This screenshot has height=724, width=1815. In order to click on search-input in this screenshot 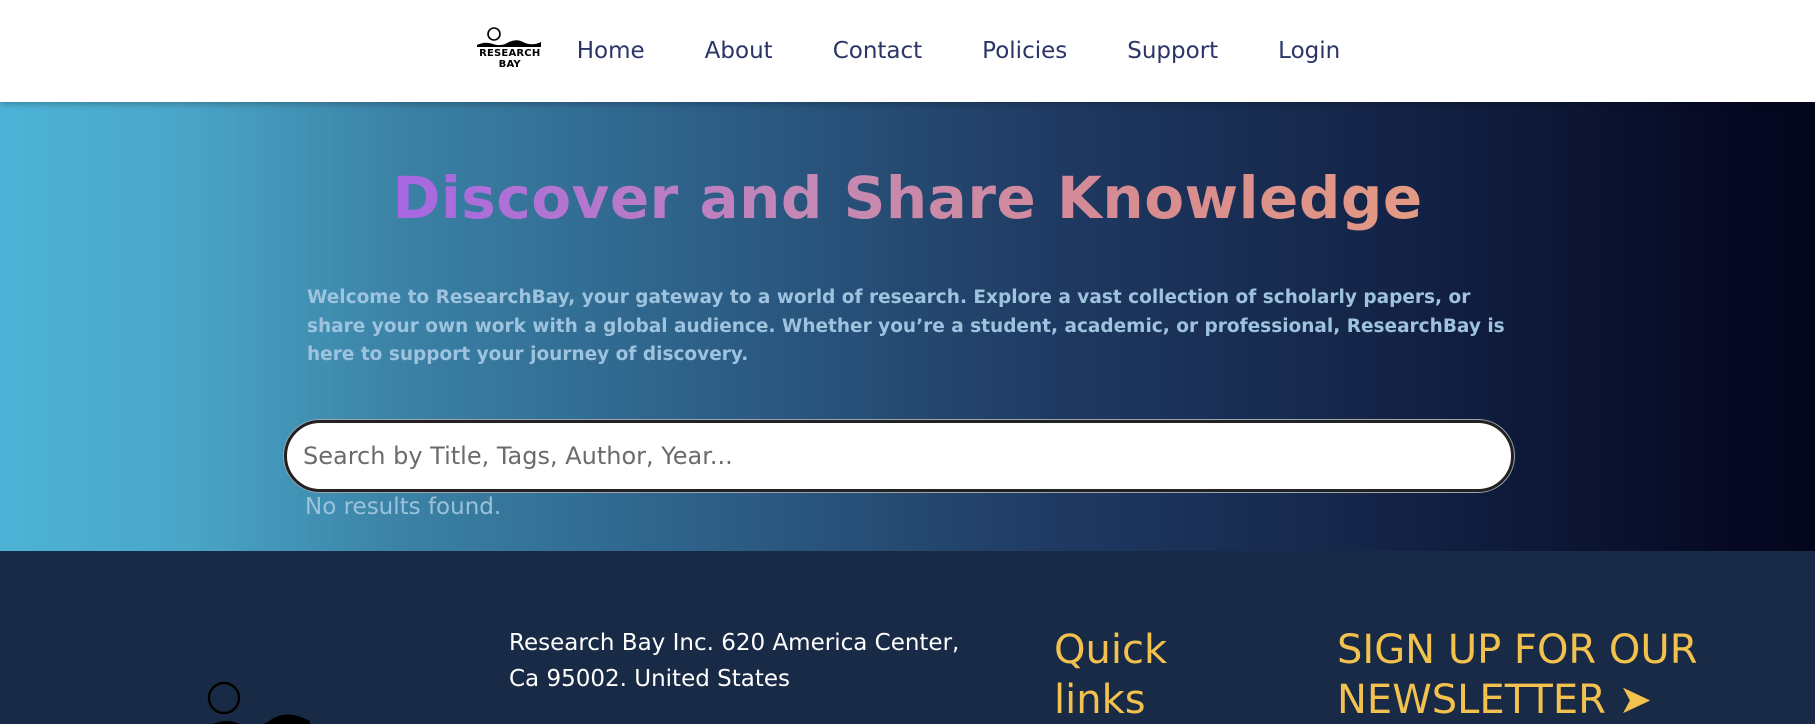, I will do `click(899, 456)`.